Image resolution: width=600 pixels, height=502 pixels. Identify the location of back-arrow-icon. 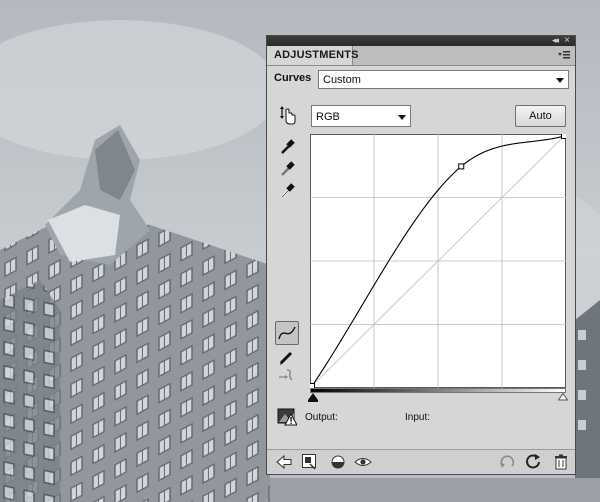
(284, 462).